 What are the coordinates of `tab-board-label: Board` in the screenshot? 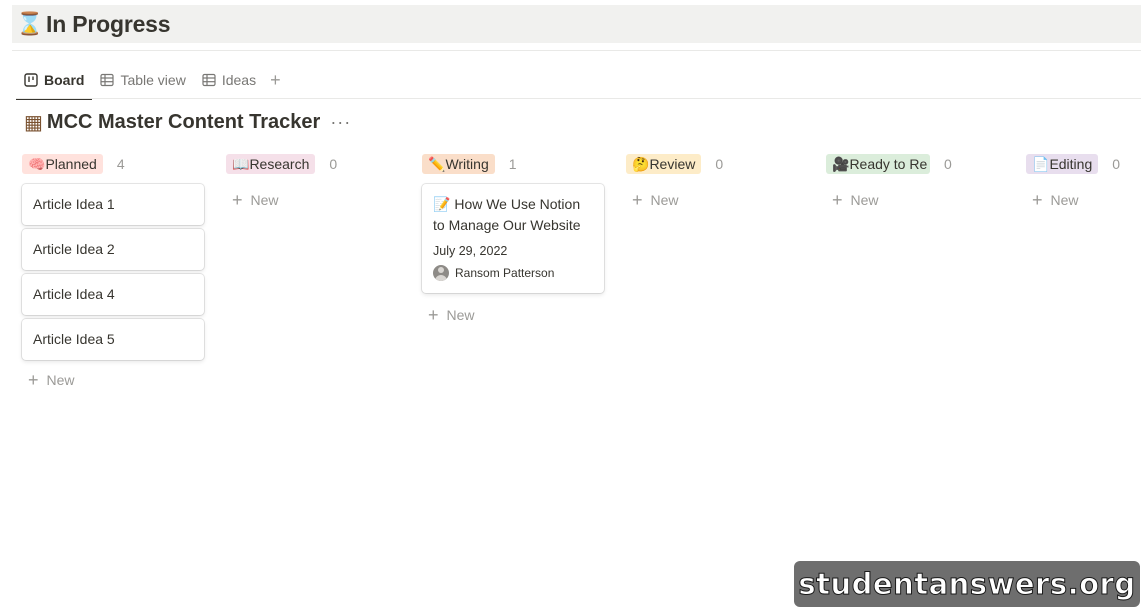 It's located at (64, 80).